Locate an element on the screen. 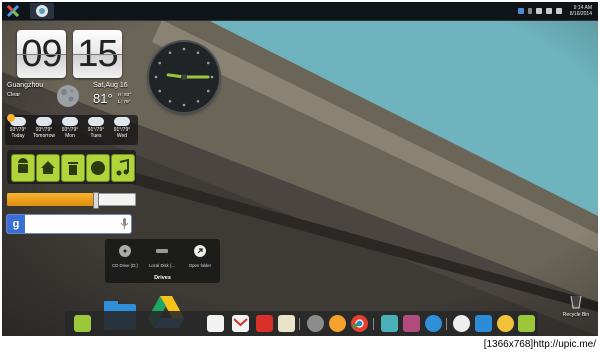  clock-hours: 09 is located at coordinates (41, 54).